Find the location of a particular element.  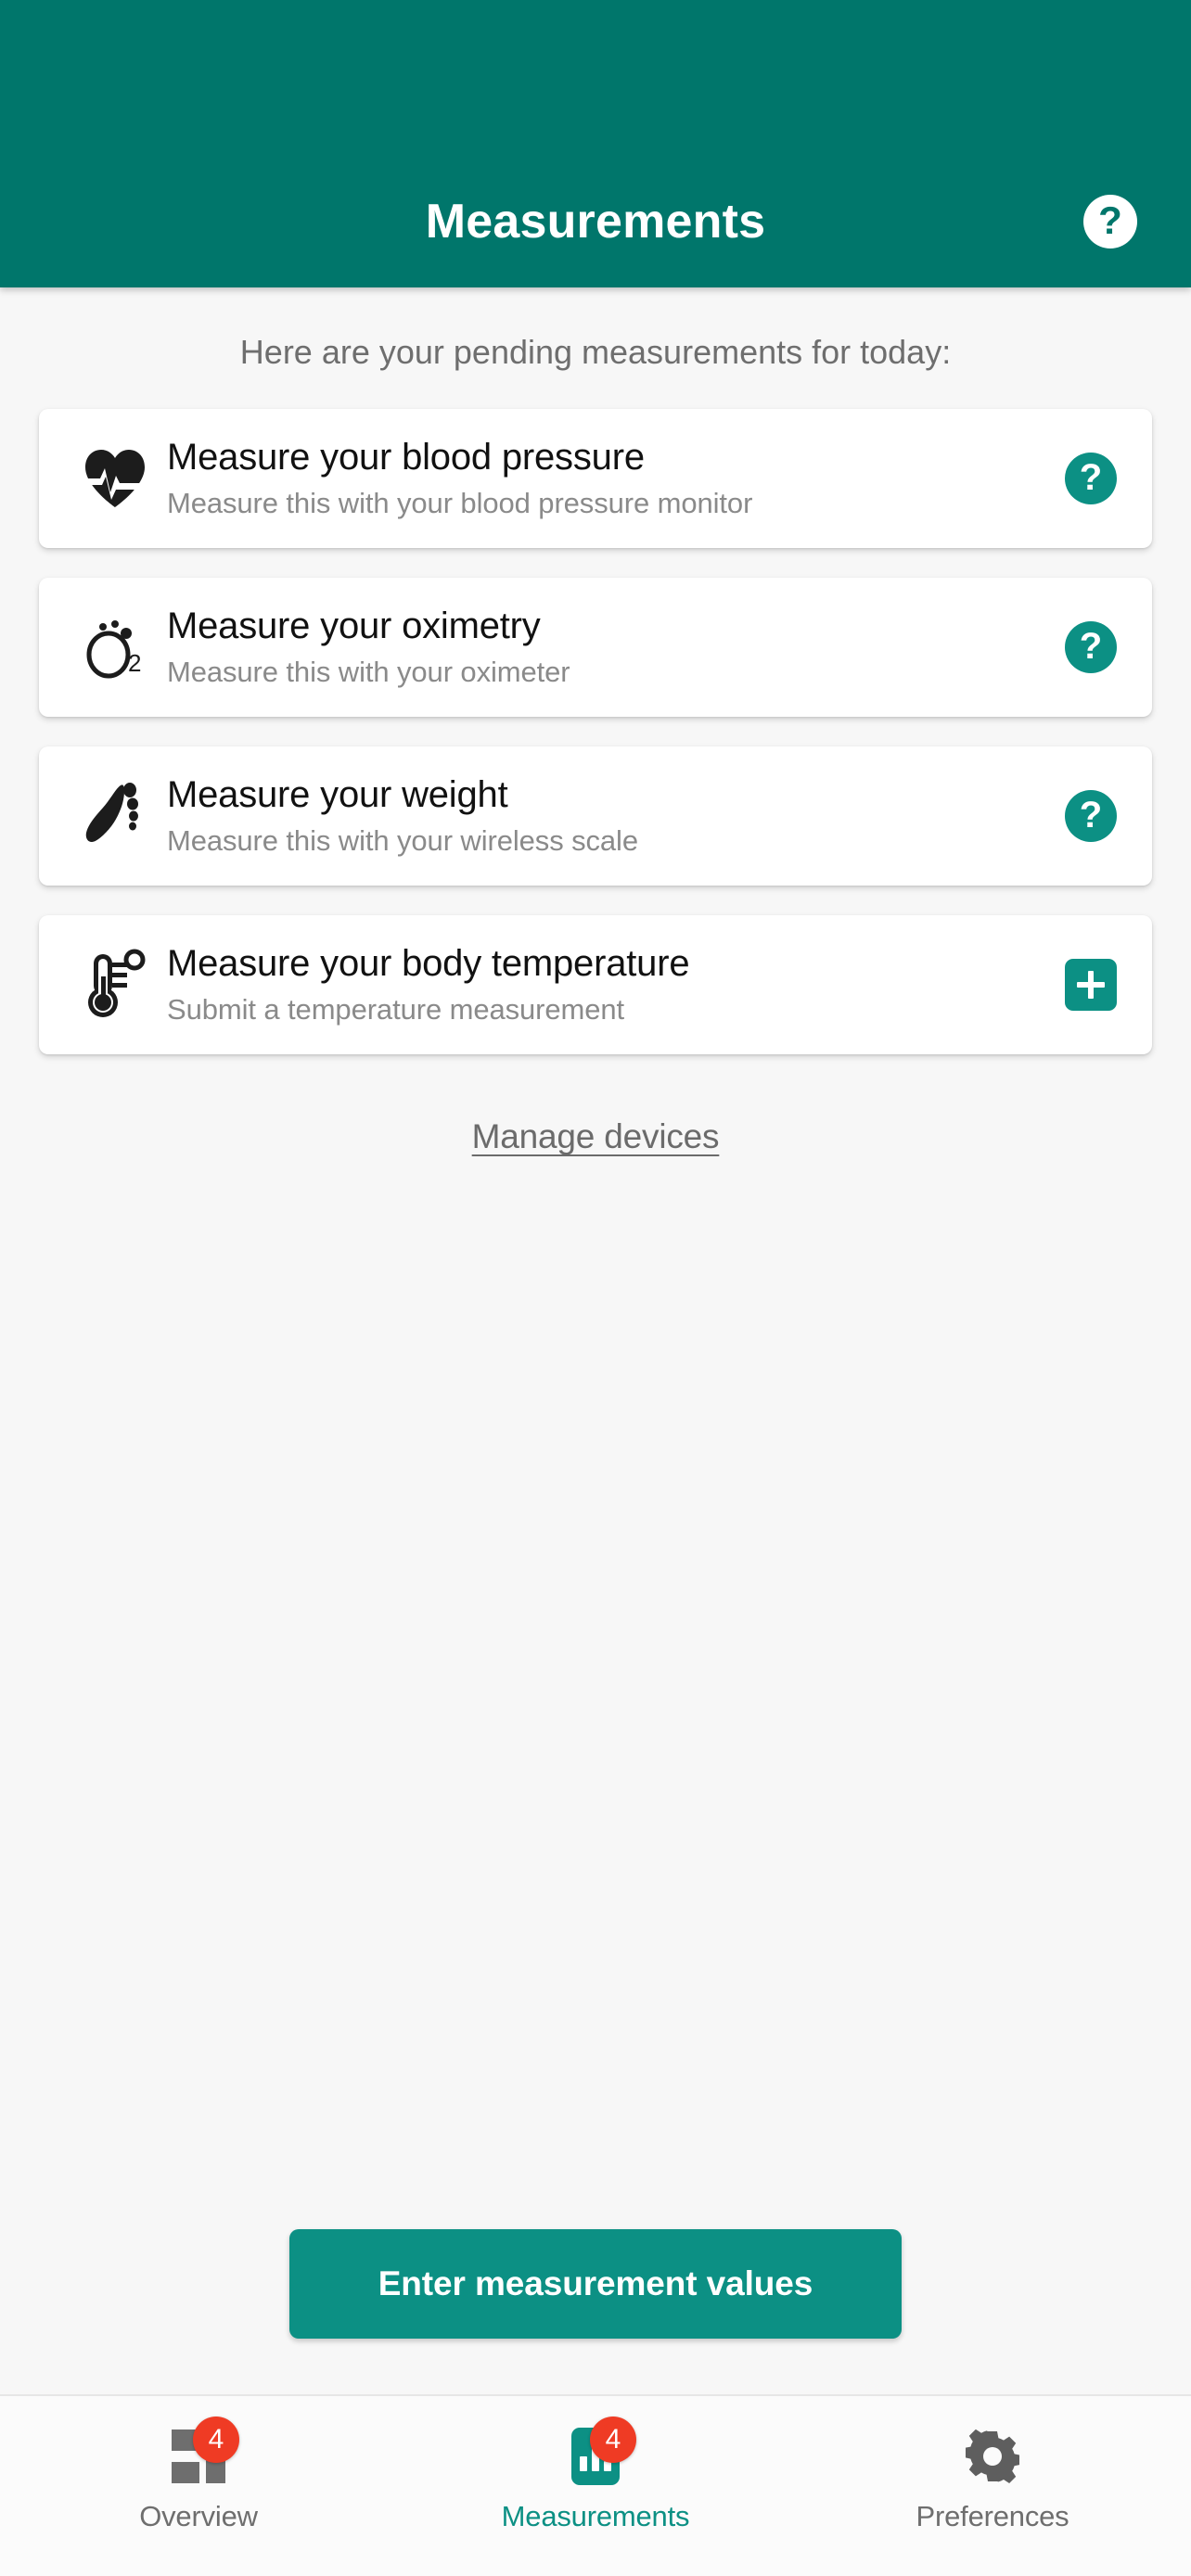

cta-row: Enter measurement values is located at coordinates (595, 2312).